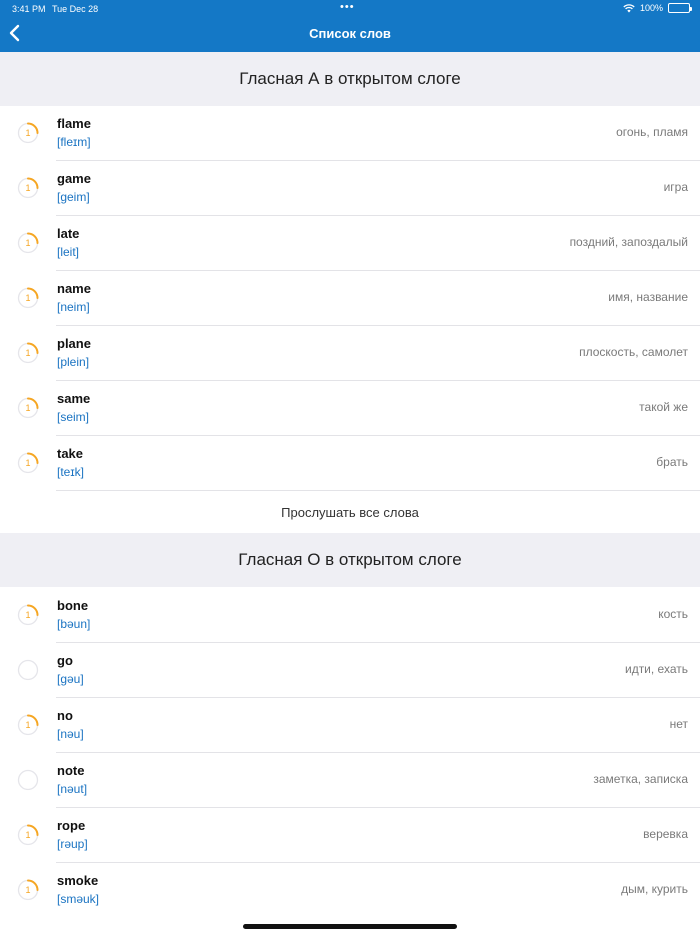 The image size is (700, 934). I want to click on page-title: Список слов, so click(350, 33).